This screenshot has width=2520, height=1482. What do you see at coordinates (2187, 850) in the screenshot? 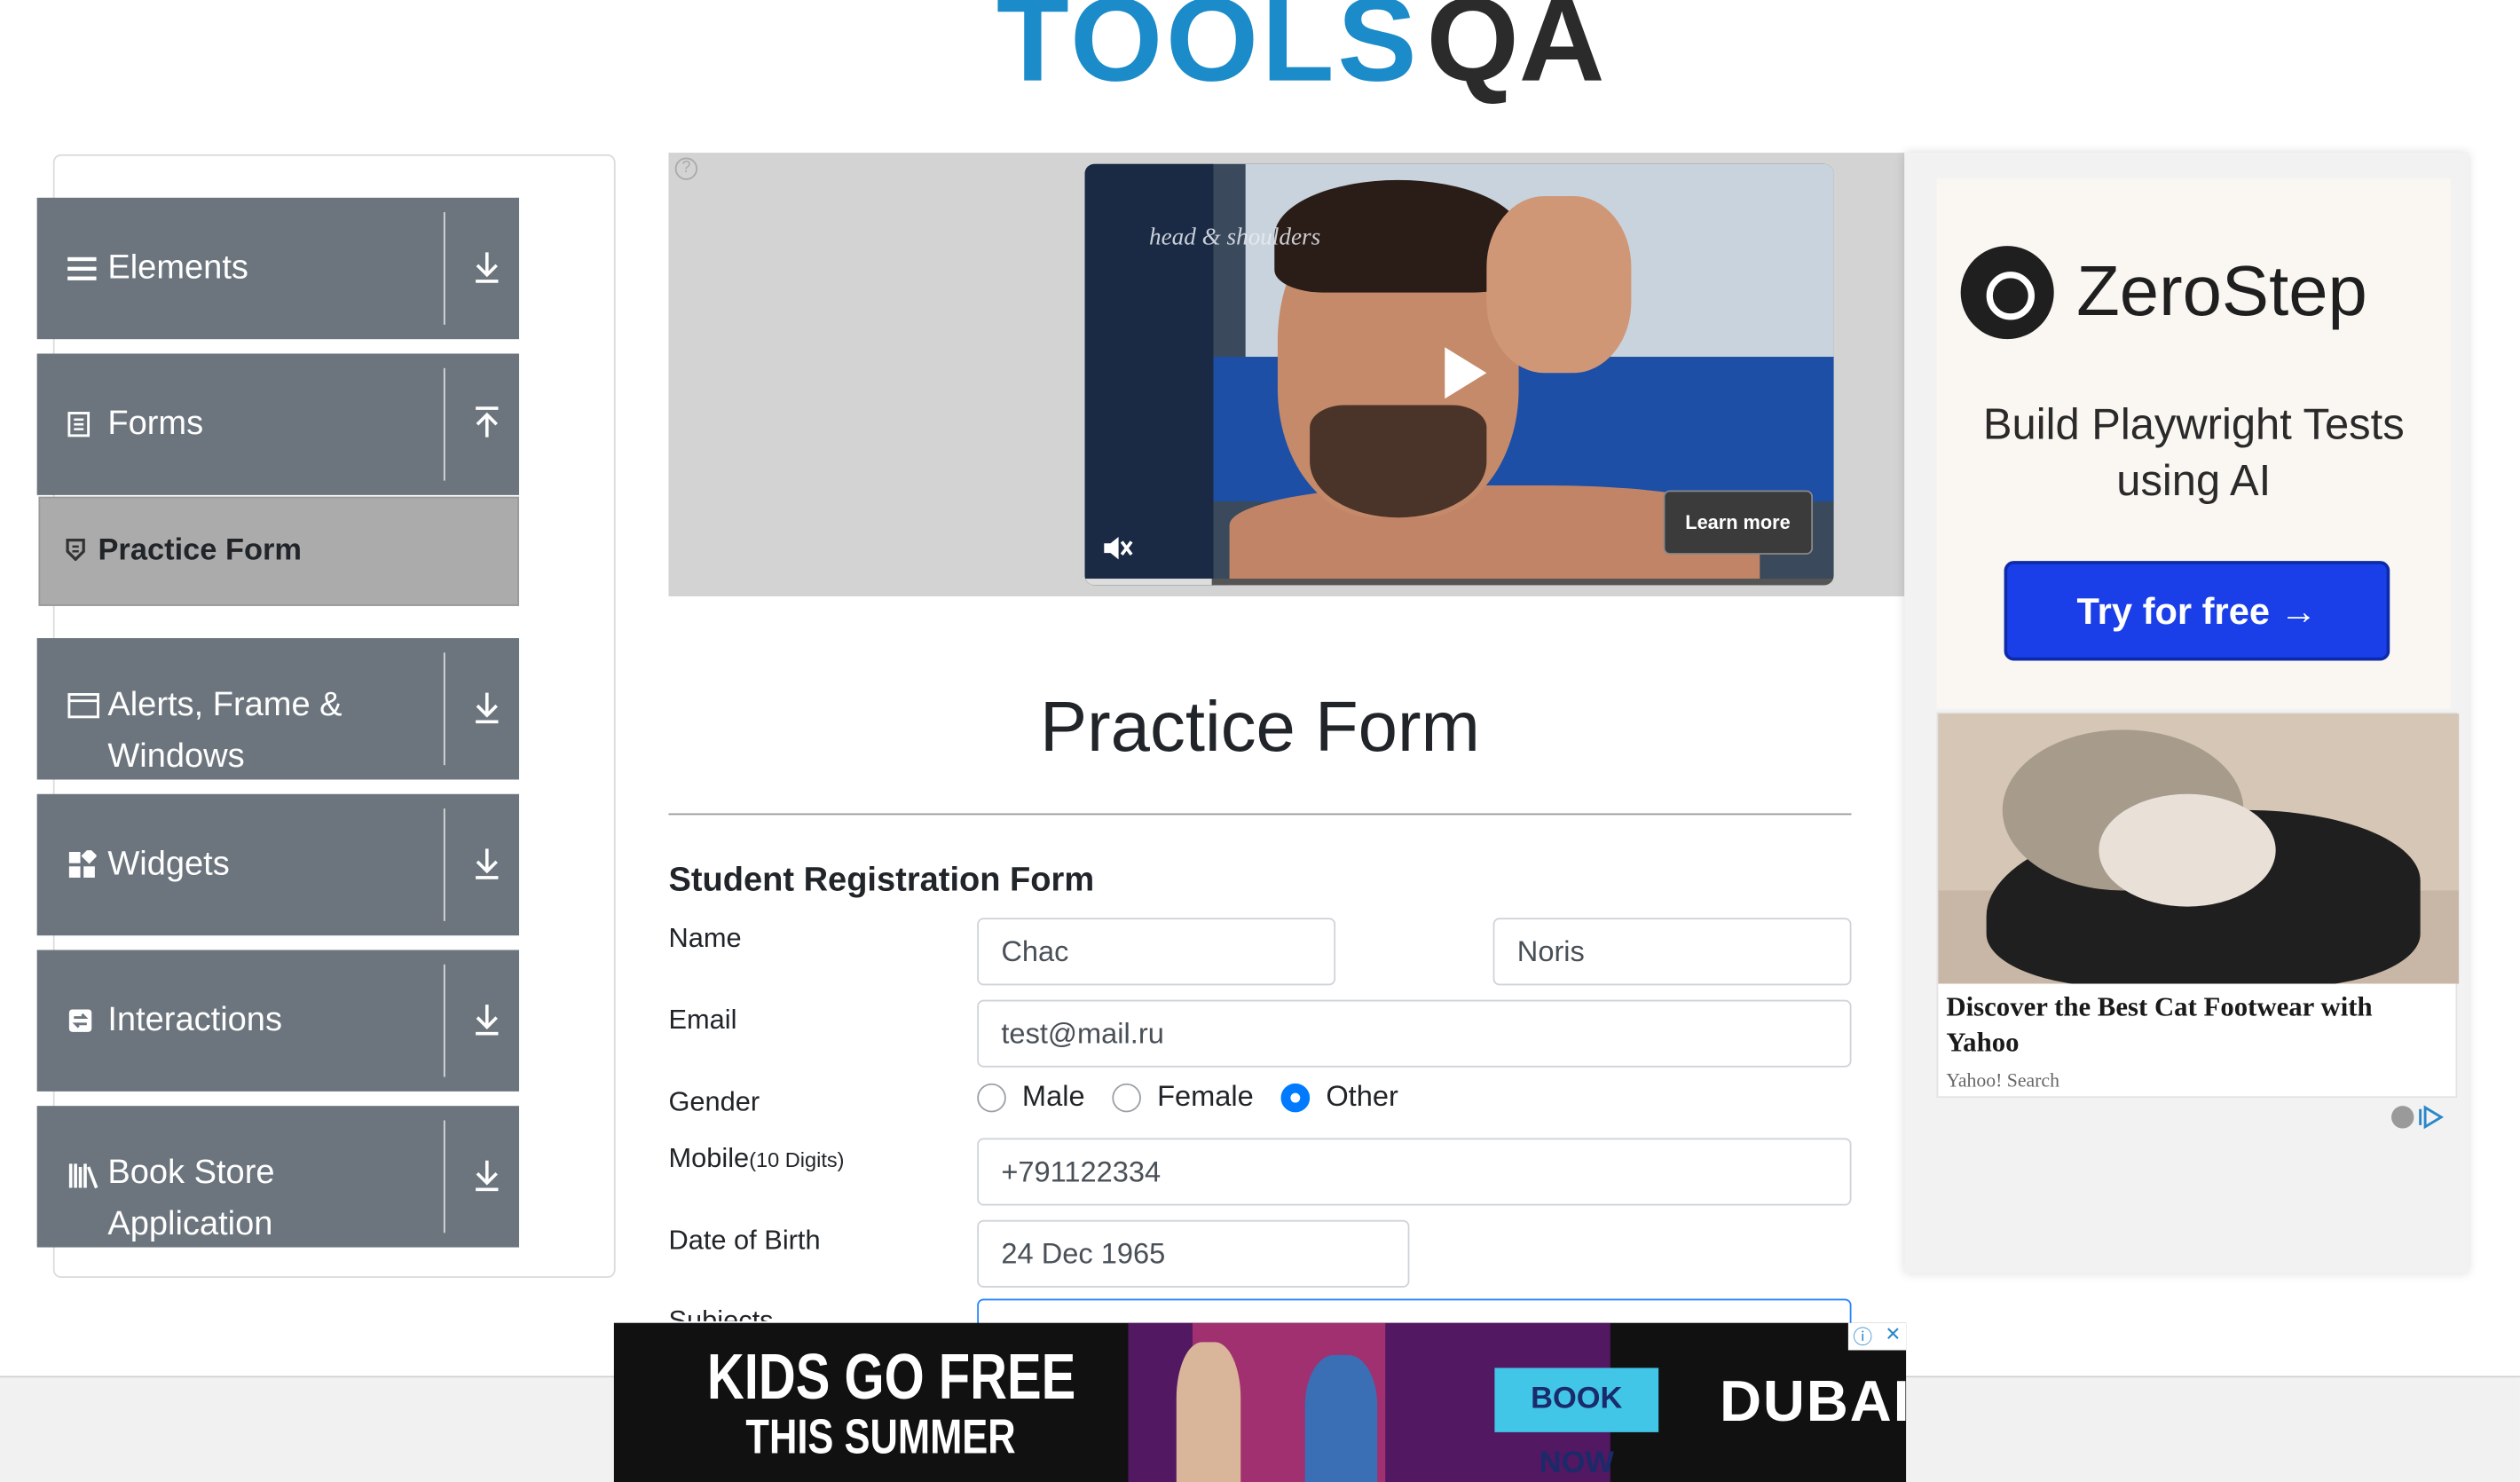
I see `image-cat-paws` at bounding box center [2187, 850].